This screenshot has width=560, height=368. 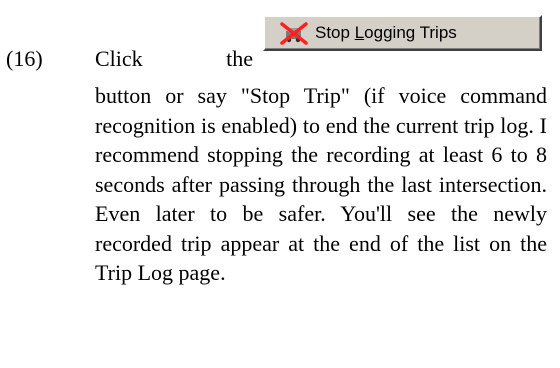 What do you see at coordinates (24, 58) in the screenshot?
I see `step-number: (16)` at bounding box center [24, 58].